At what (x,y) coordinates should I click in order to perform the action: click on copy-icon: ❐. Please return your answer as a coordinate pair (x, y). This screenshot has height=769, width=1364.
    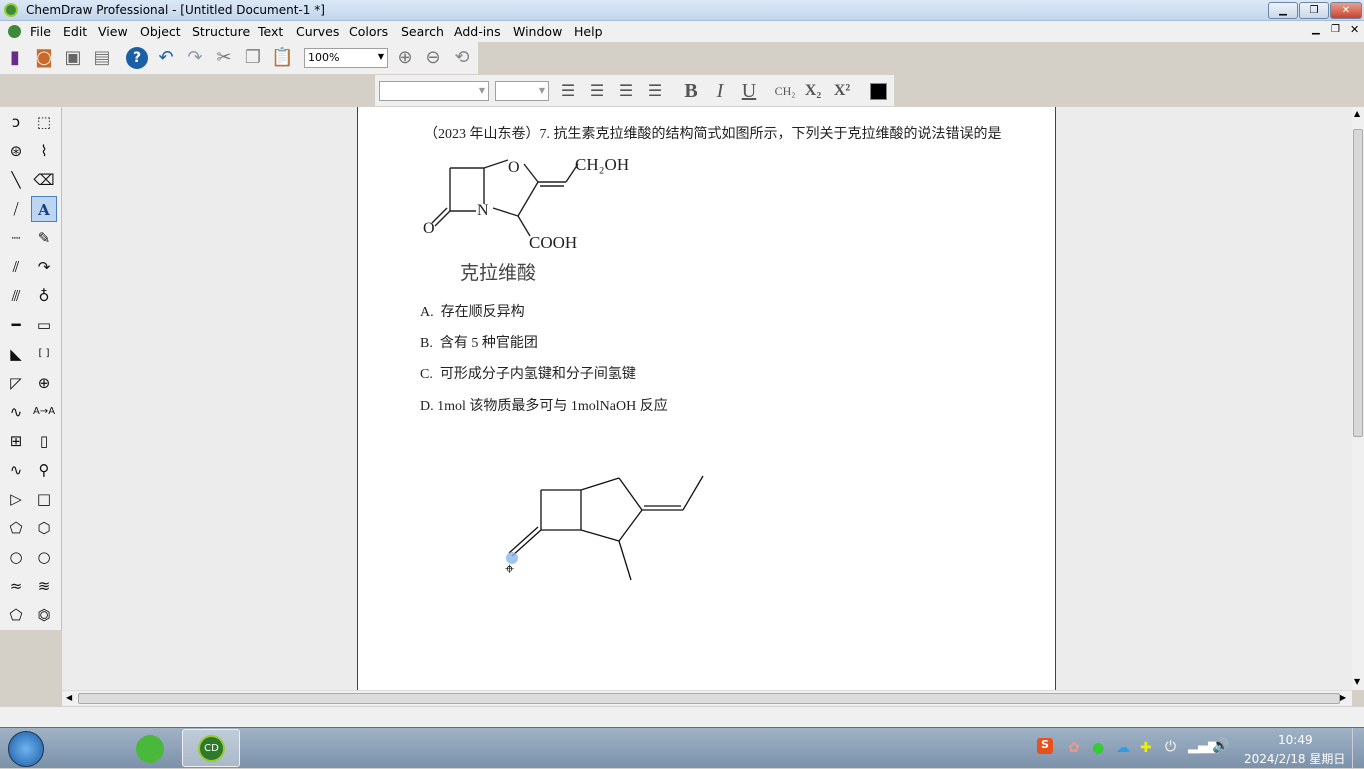
    Looking at the image, I should click on (253, 58).